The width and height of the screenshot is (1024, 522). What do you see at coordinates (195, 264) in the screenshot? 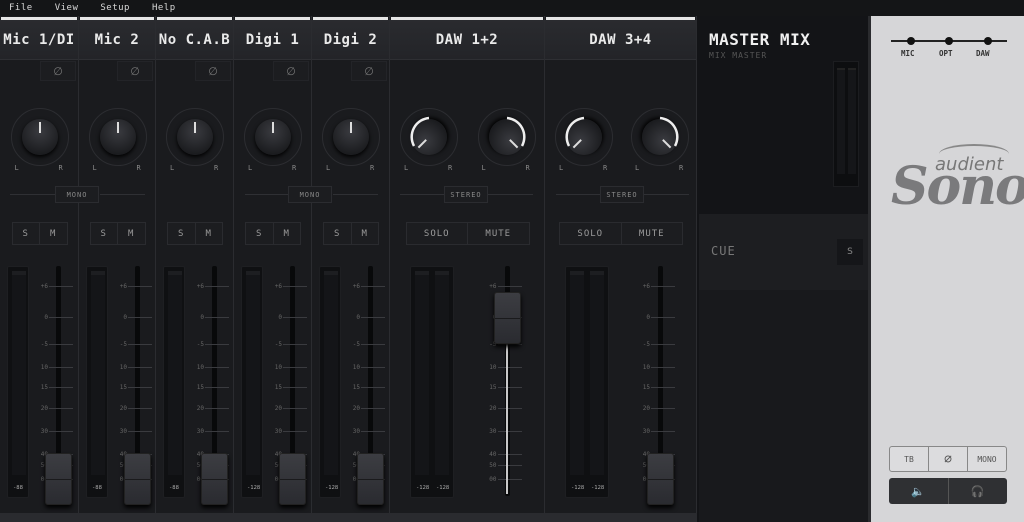
I see `channel-strip: No C.A.B∅LRSM-88+60-510152030405000` at bounding box center [195, 264].